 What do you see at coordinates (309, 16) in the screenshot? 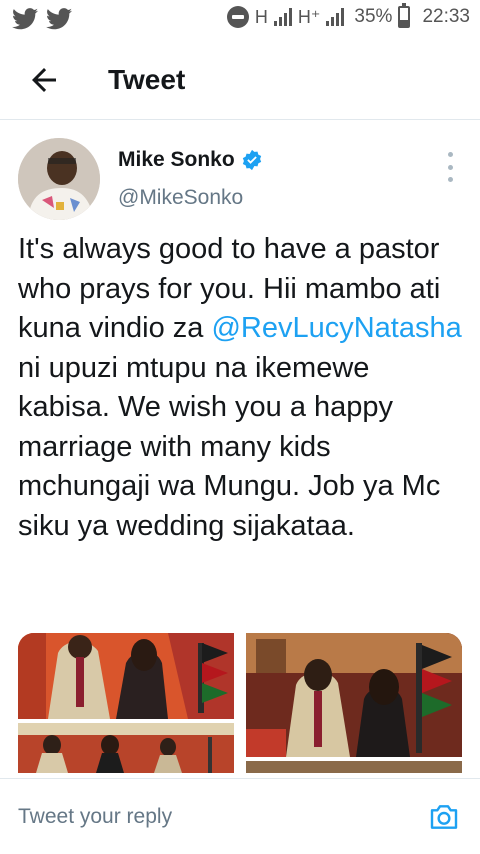
I see `network-type-2: H⁺` at bounding box center [309, 16].